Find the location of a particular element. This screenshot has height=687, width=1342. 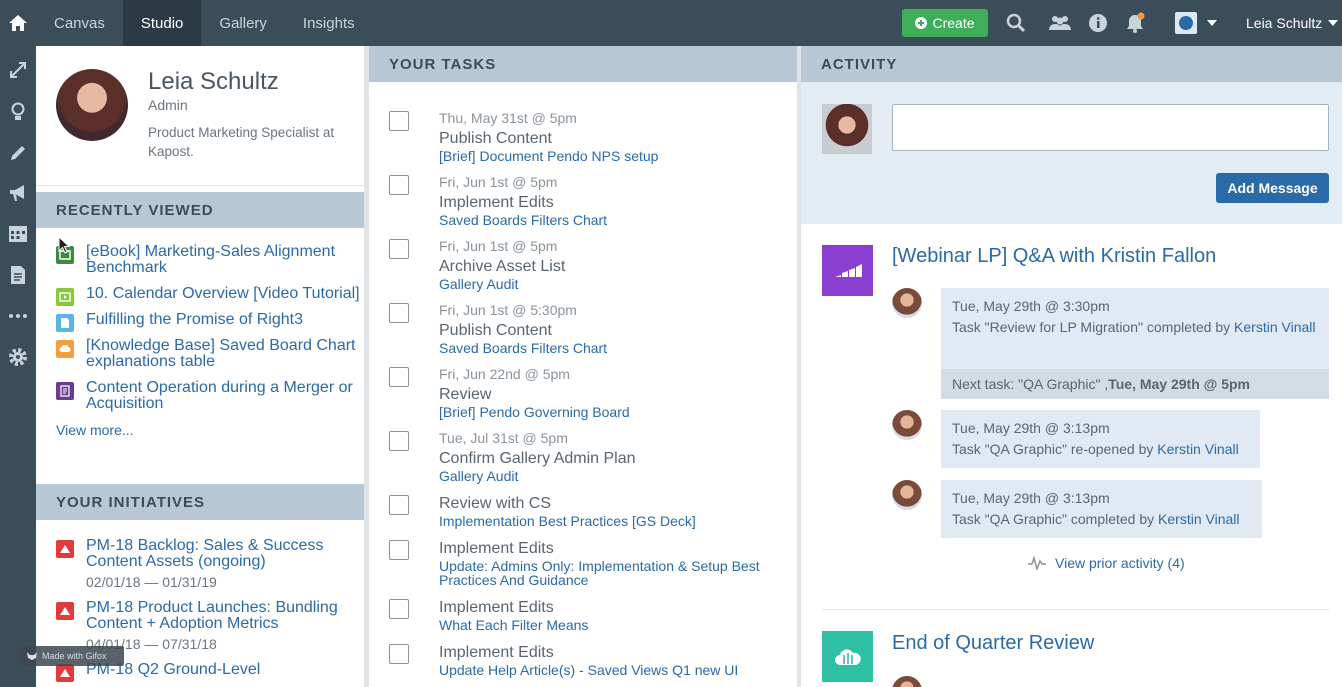

megaphone-icon is located at coordinates (18, 193).